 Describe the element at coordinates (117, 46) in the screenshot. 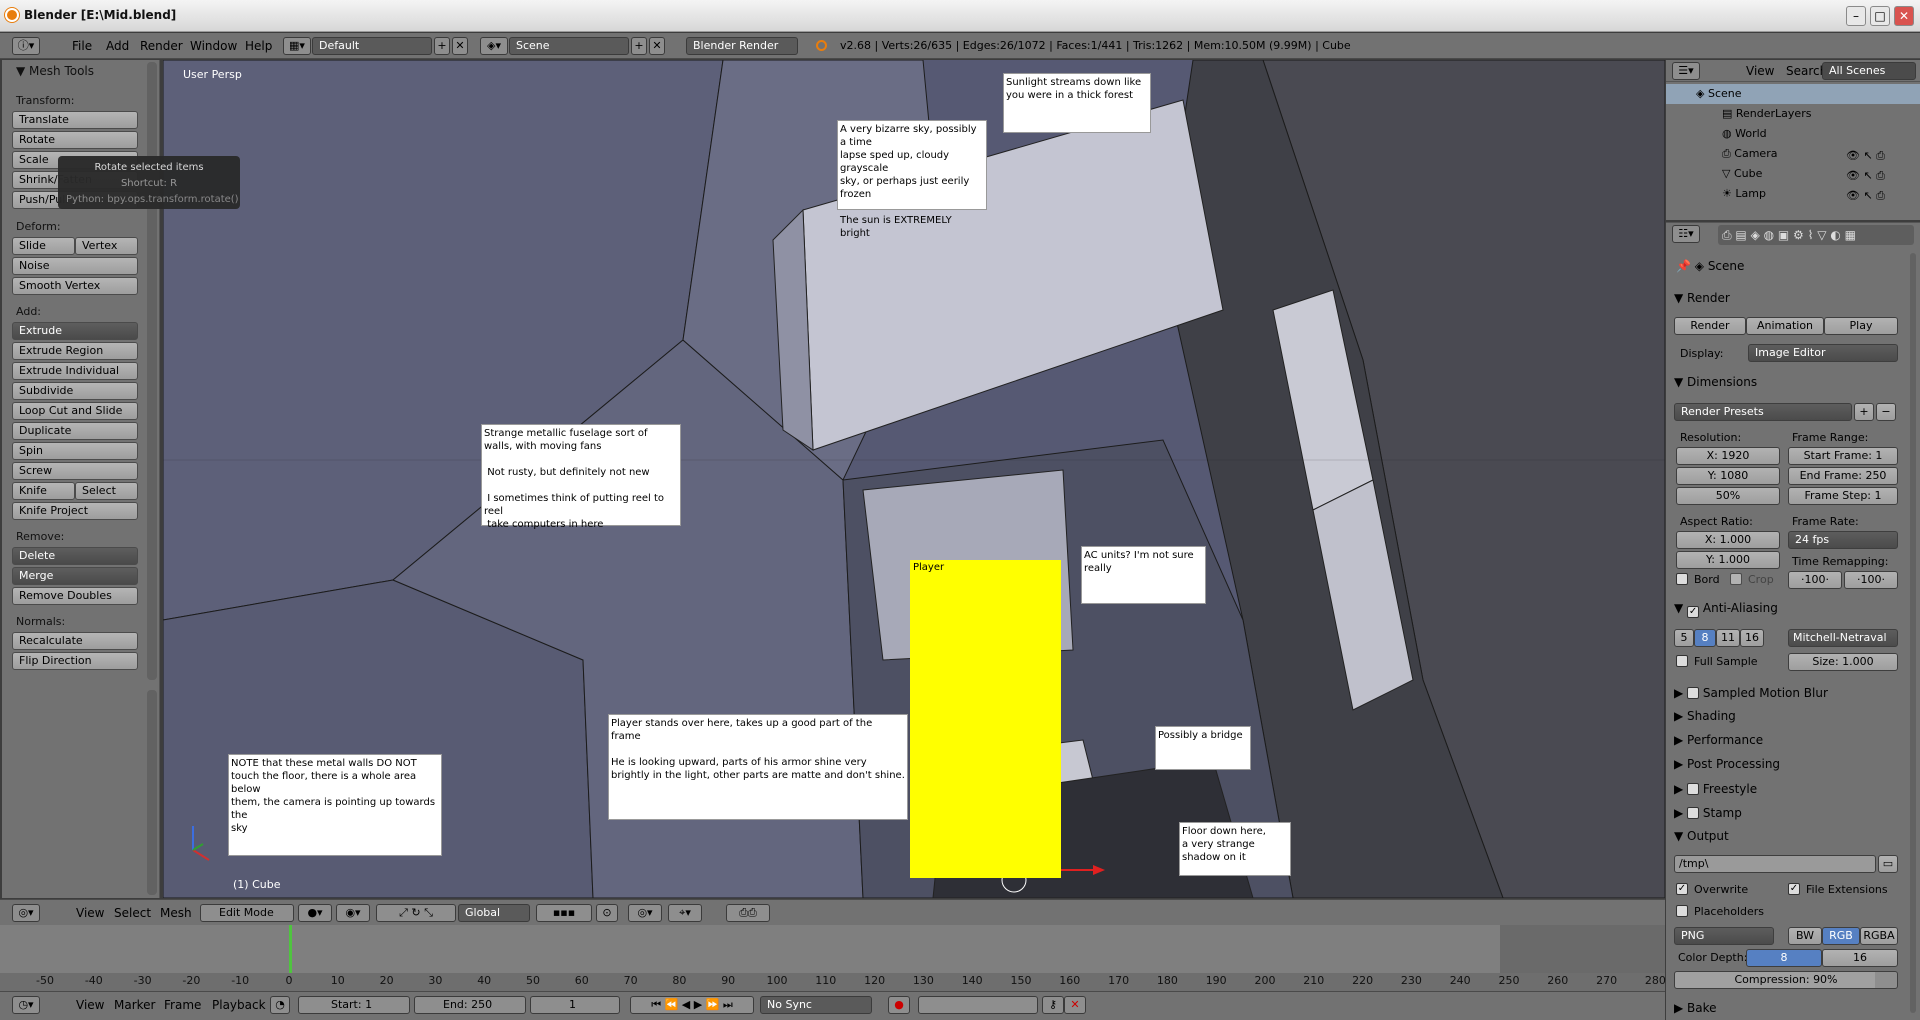

I see `menu-add: Add` at that location.